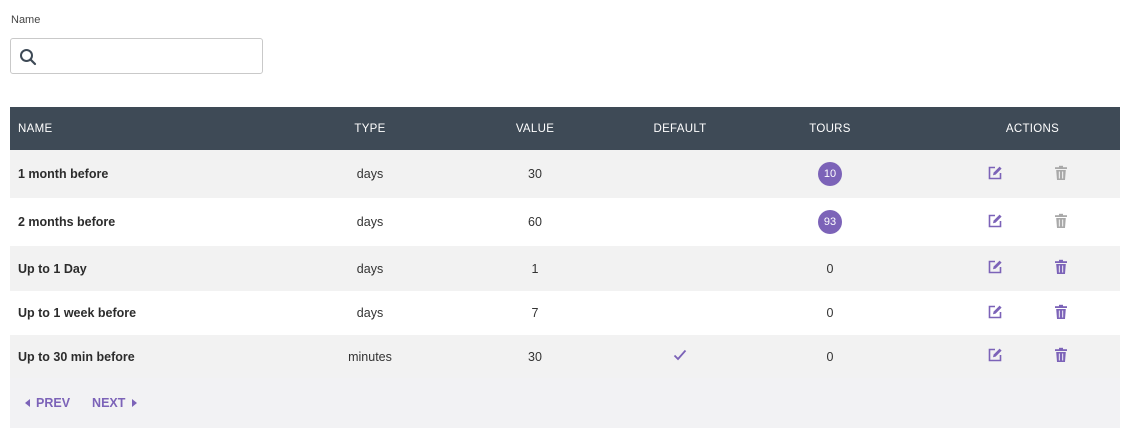 Image resolution: width=1132 pixels, height=435 pixels. Describe the element at coordinates (53, 403) in the screenshot. I see `prev-label: PREV` at that location.